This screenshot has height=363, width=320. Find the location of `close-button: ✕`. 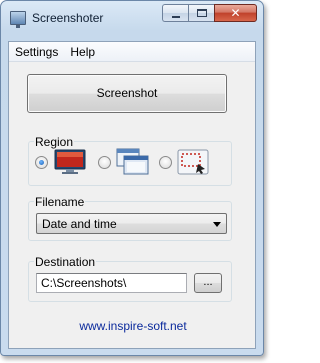

close-button: ✕ is located at coordinates (235, 13).